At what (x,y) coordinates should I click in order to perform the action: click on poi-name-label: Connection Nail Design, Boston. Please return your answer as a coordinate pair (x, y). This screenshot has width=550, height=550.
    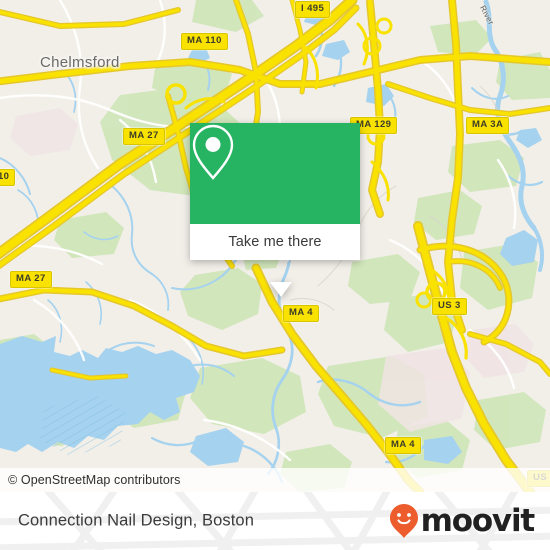
    Looking at the image, I should click on (136, 520).